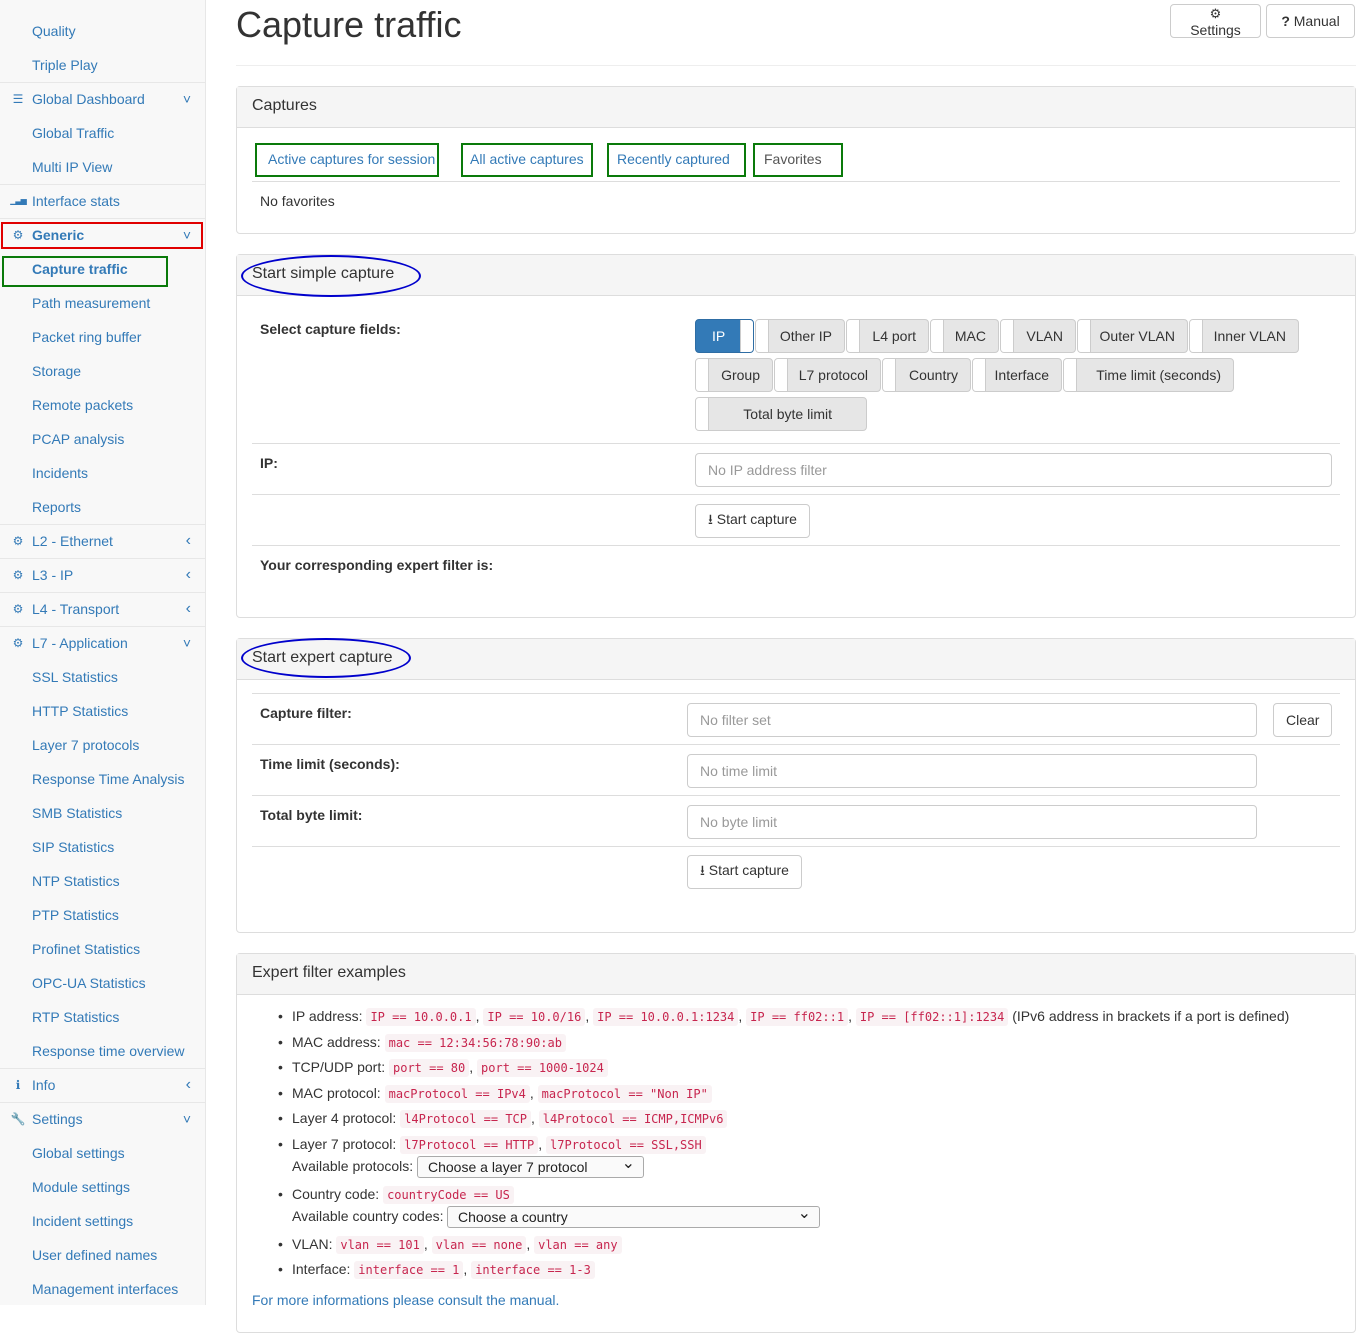  Describe the element at coordinates (102, 609) in the screenshot. I see `sidebar-item-l4-transport: ⚙ L4 - Transport ‹` at that location.